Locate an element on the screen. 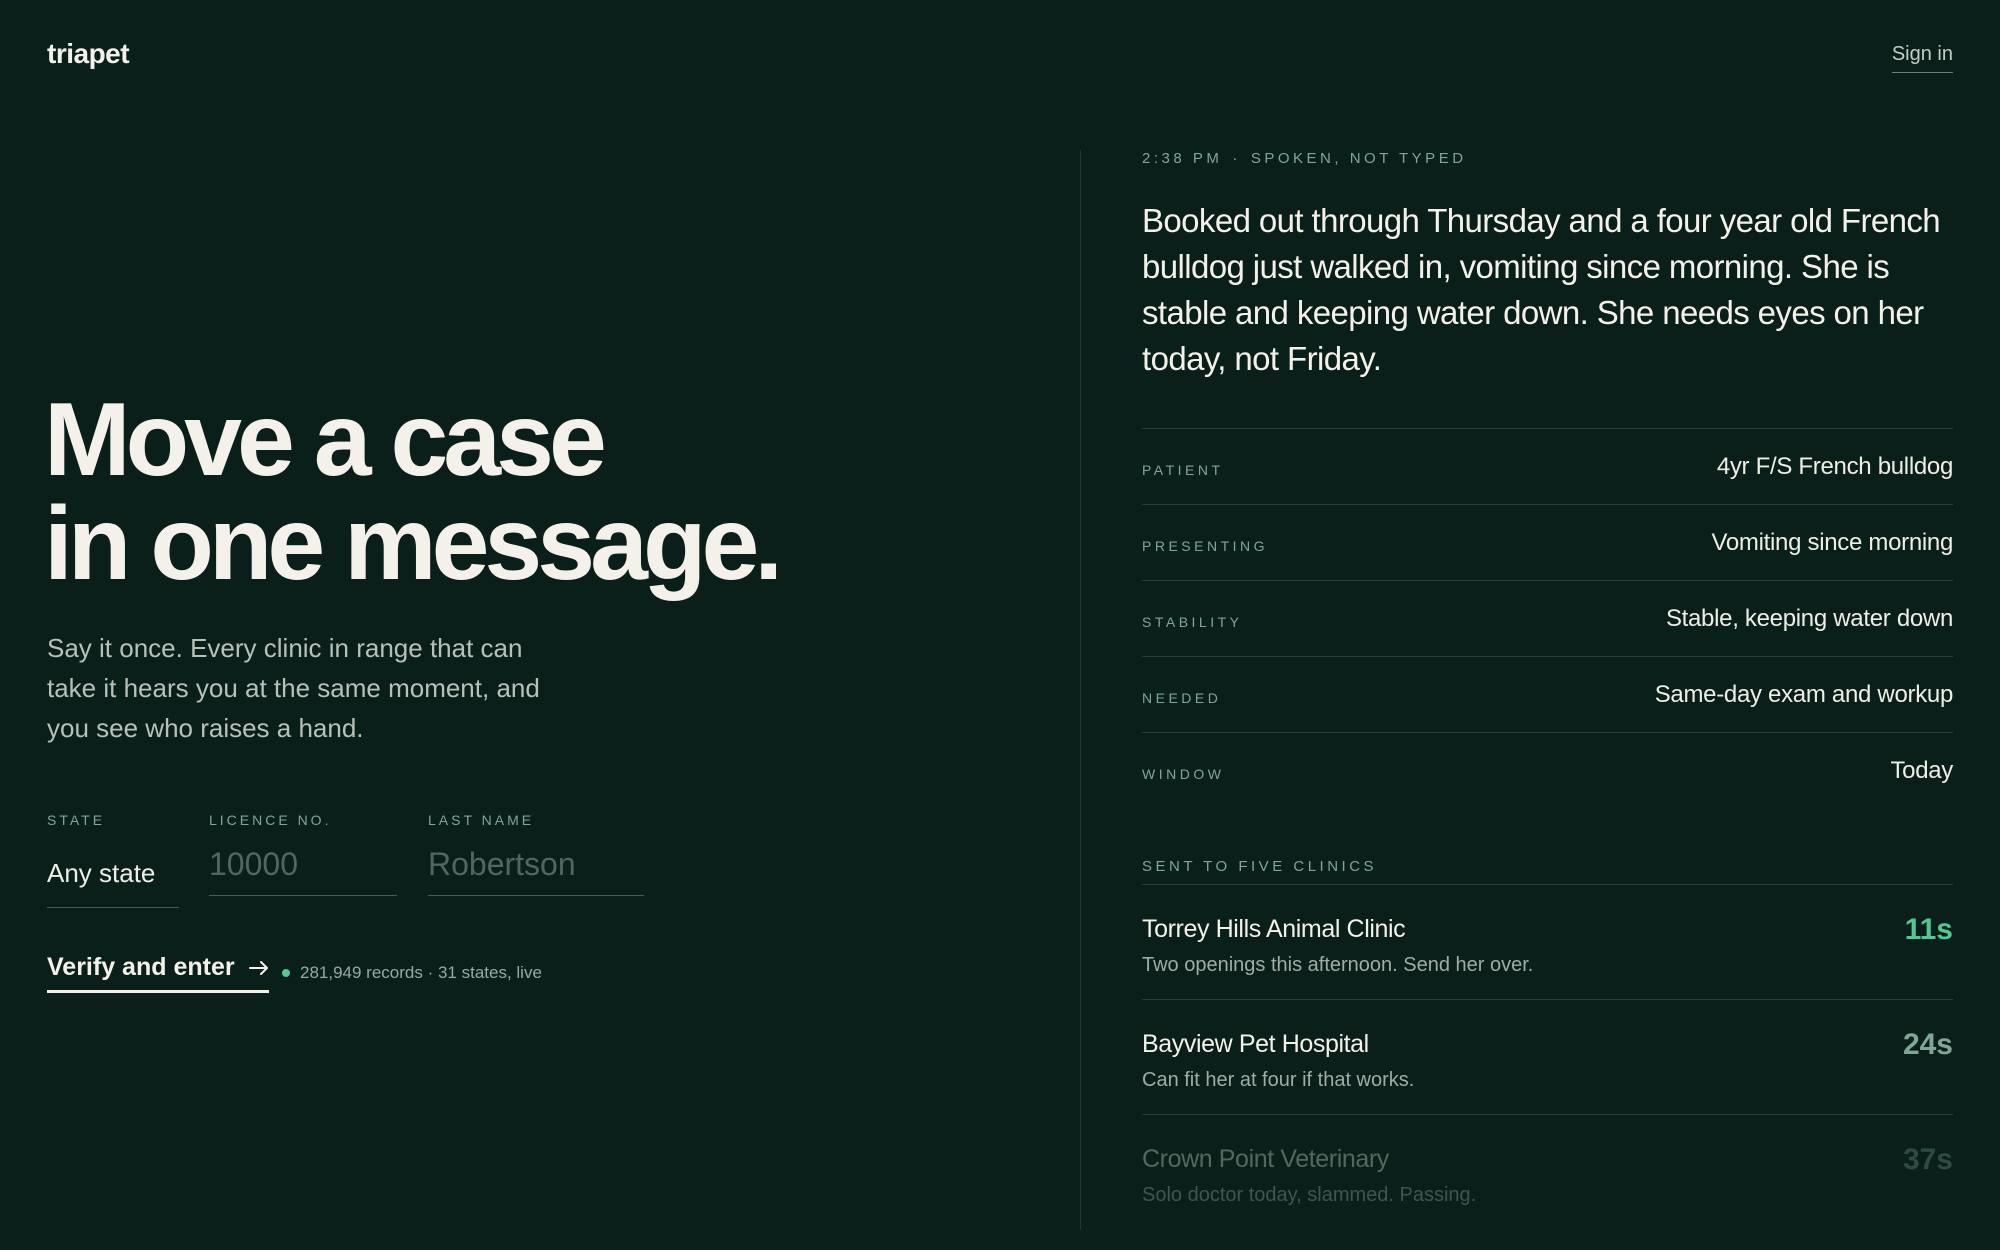 This screenshot has width=2000, height=1250. headline-line-1: Move a case is located at coordinates (325, 440).